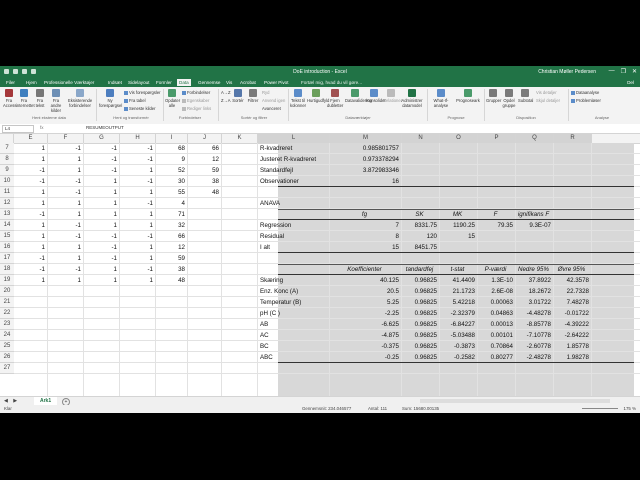  What do you see at coordinates (457, 291) in the screenshot?
I see `coef-value: 21.1723` at bounding box center [457, 291].